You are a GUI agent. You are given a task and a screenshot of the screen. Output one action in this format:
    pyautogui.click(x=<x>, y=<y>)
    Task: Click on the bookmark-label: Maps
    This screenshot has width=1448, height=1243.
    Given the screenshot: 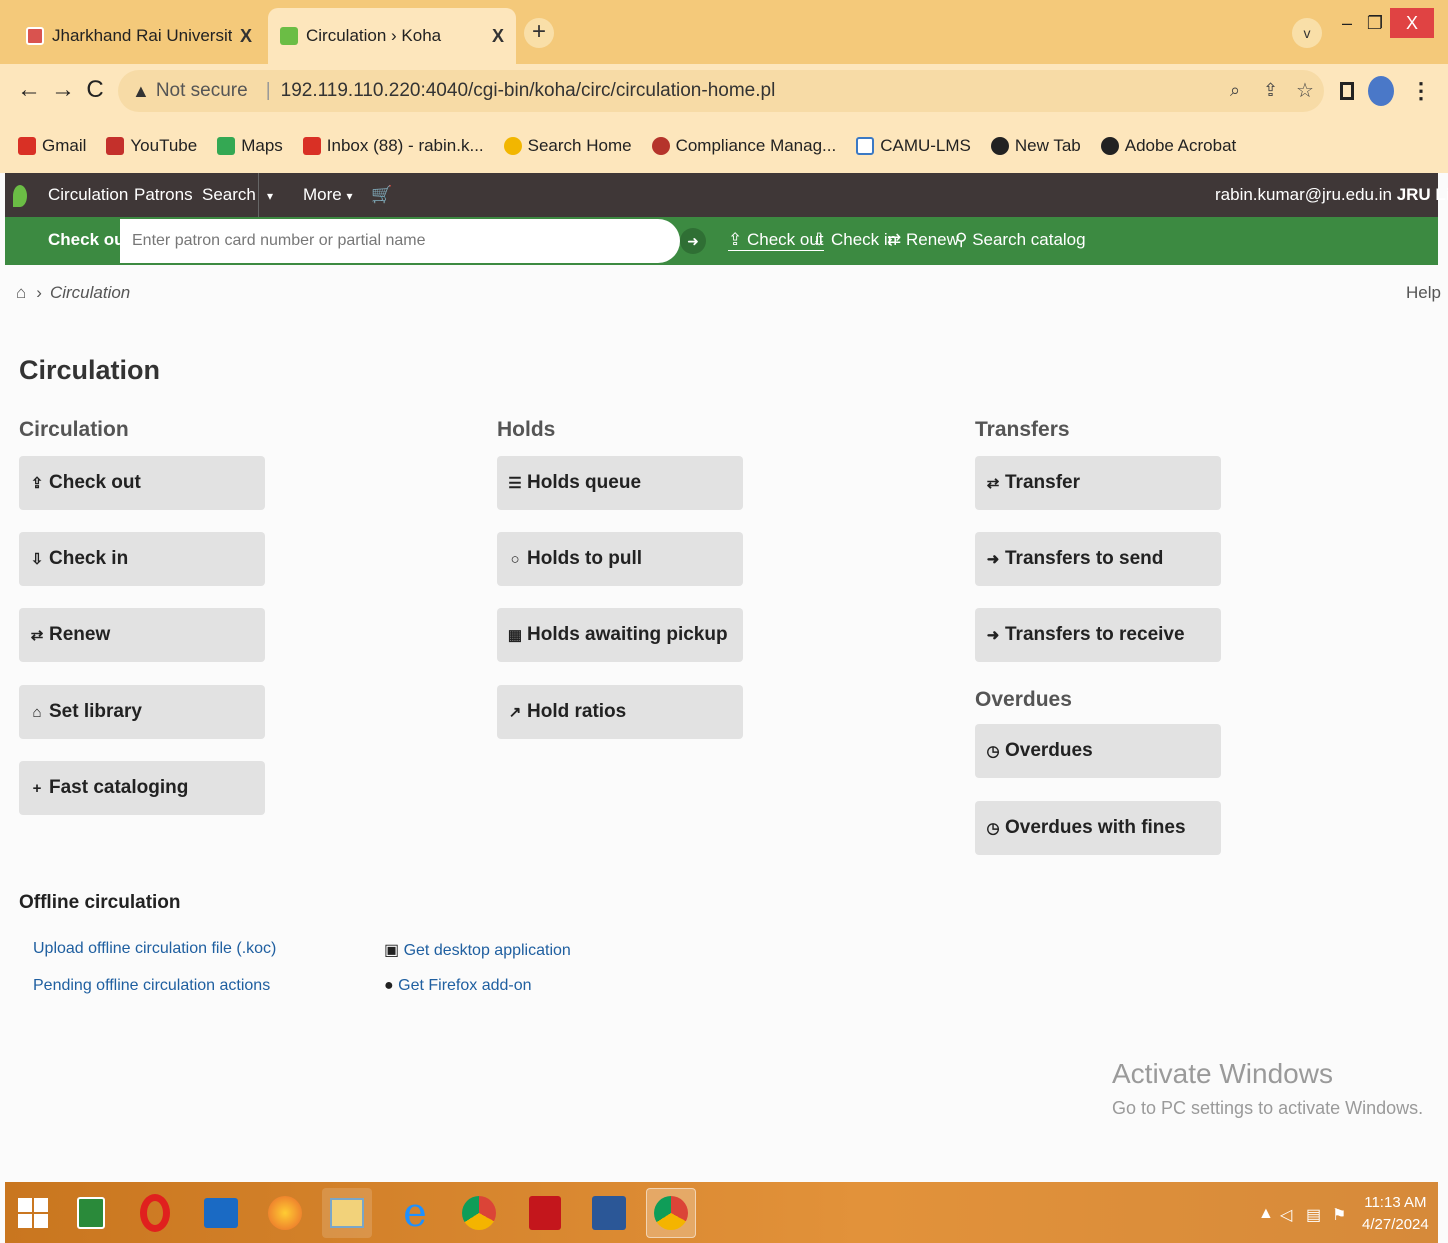 What is the action you would take?
    pyautogui.click(x=262, y=145)
    